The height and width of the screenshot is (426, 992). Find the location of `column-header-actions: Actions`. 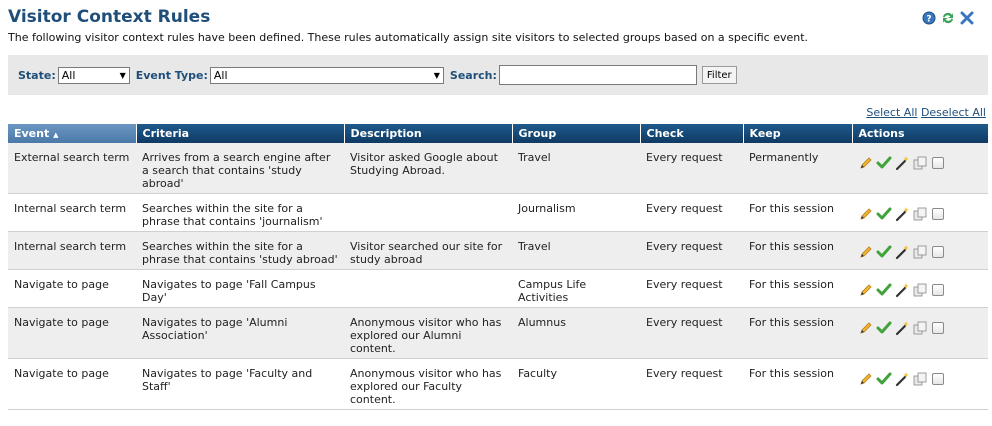

column-header-actions: Actions is located at coordinates (920, 133).